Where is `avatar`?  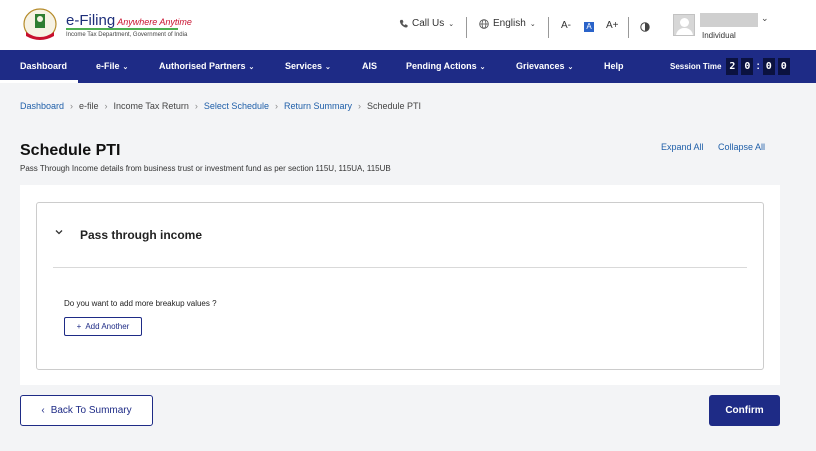 avatar is located at coordinates (684, 25).